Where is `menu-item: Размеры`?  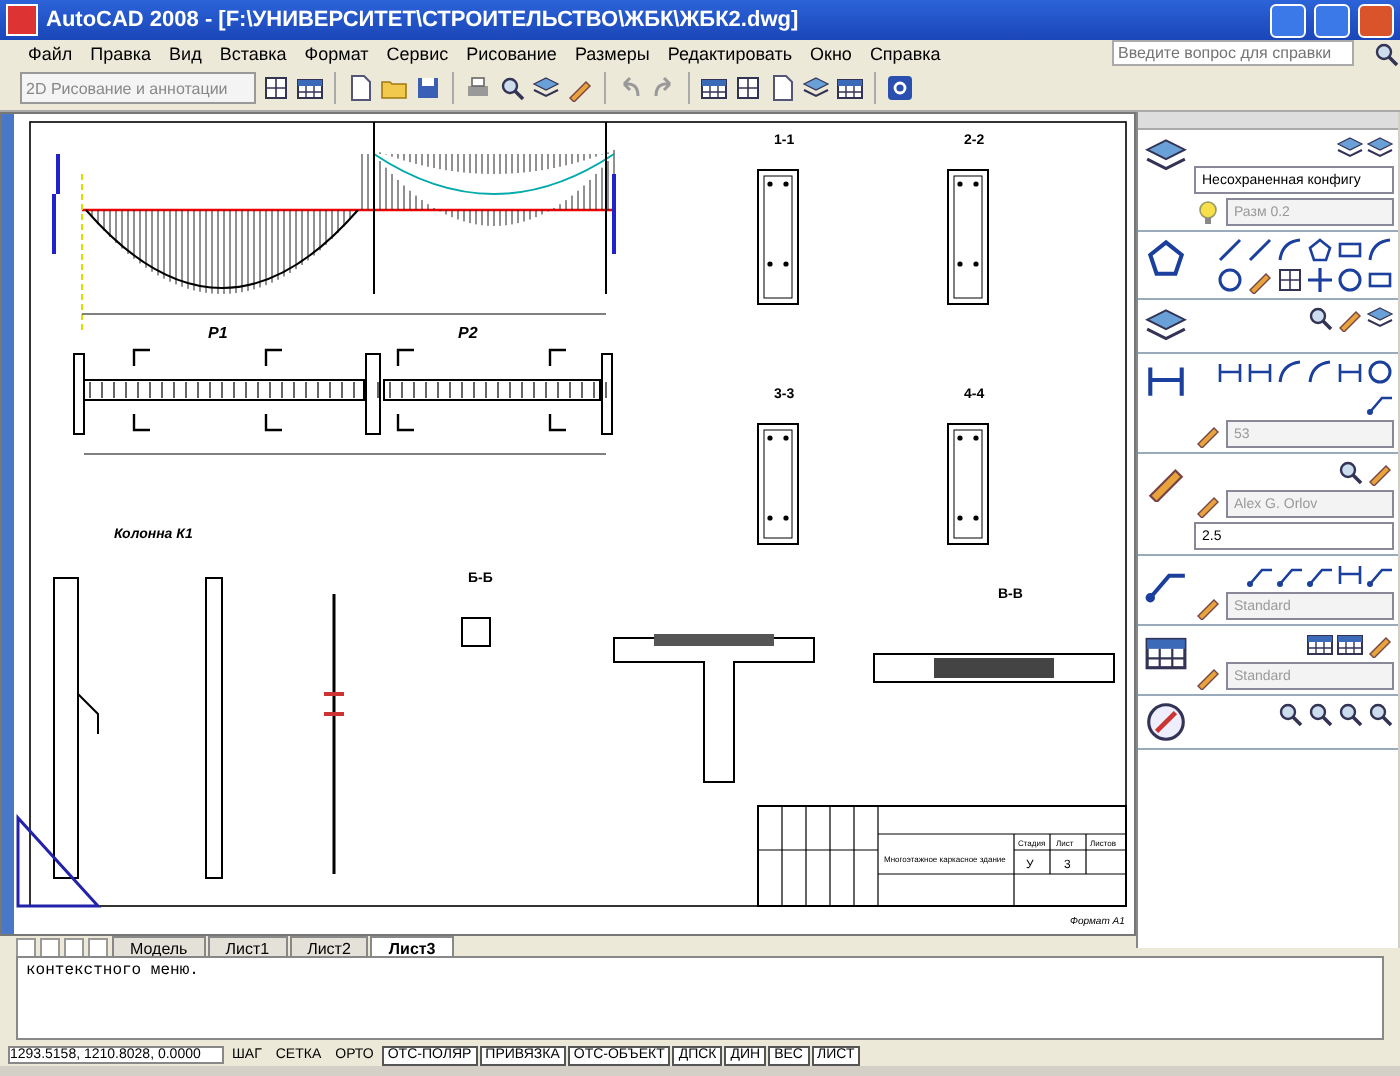 menu-item: Размеры is located at coordinates (612, 53).